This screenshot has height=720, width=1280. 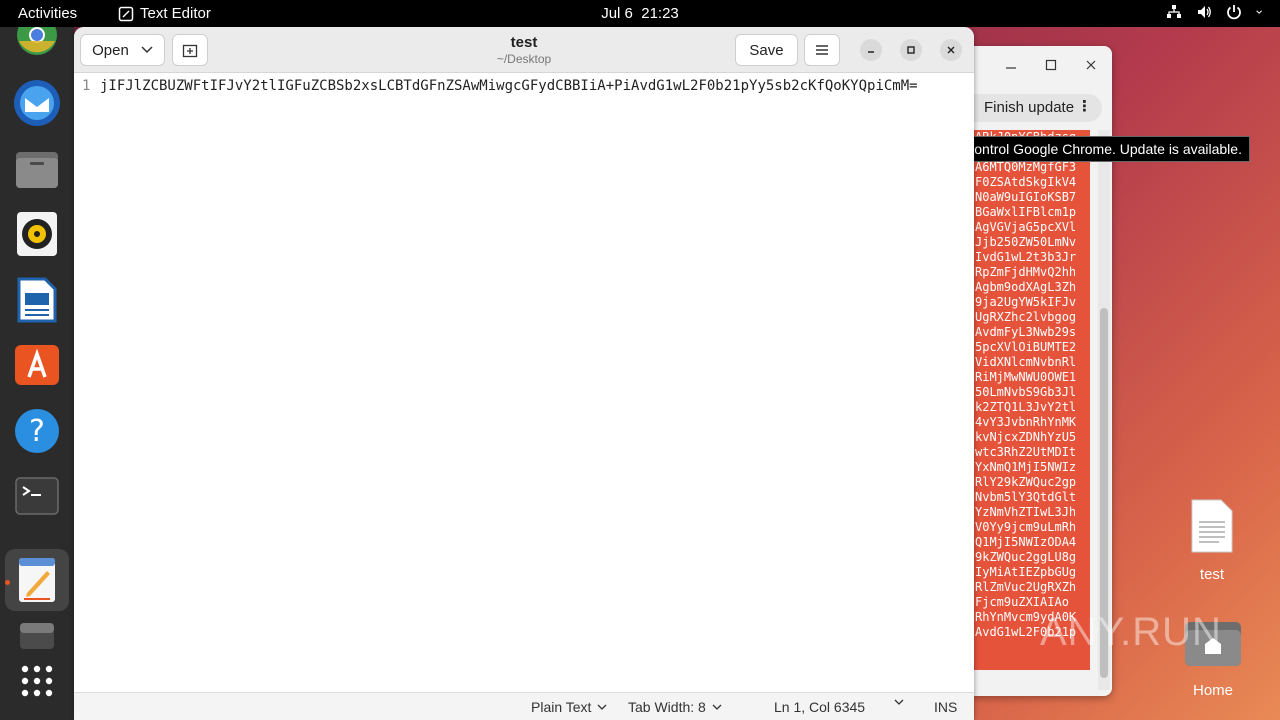 I want to click on maximize-button, so click(x=911, y=50).